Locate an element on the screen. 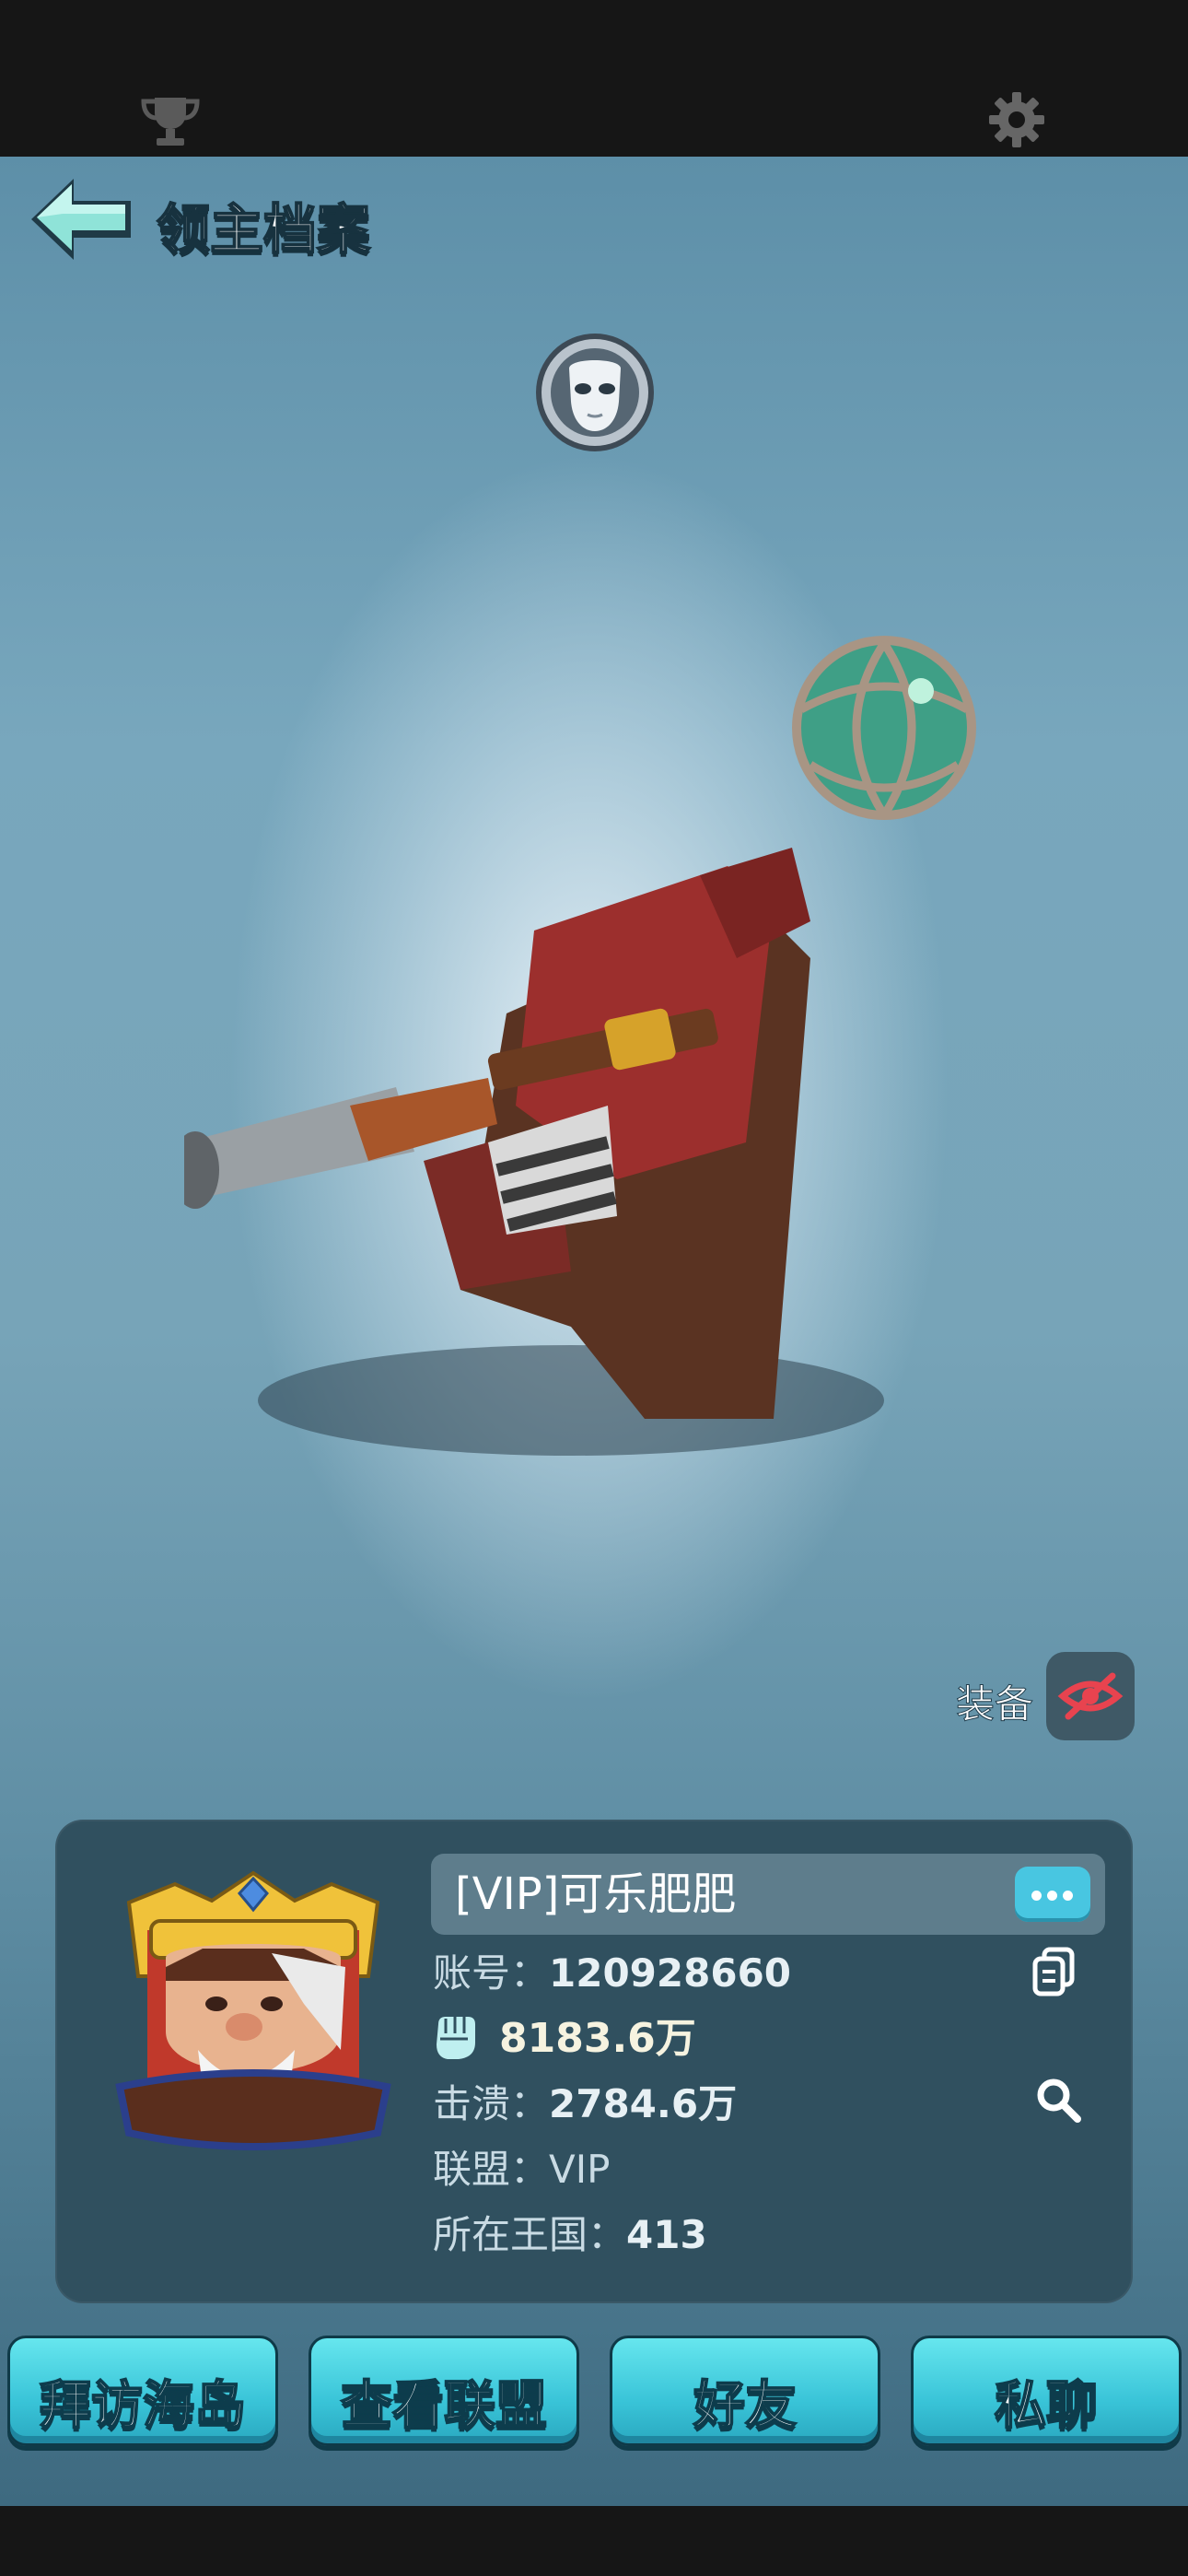 The image size is (1188, 2576). kills-value: 2784.6万 is located at coordinates (643, 2103).